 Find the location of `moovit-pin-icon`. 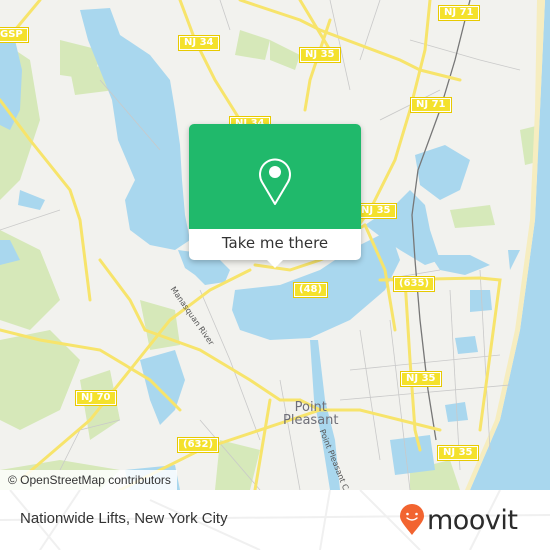

moovit-pin-icon is located at coordinates (412, 519).